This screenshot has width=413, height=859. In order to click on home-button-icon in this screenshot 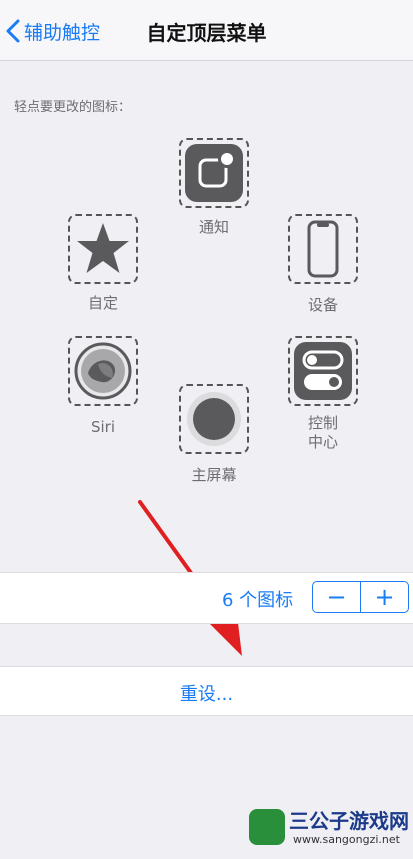, I will do `click(214, 419)`.